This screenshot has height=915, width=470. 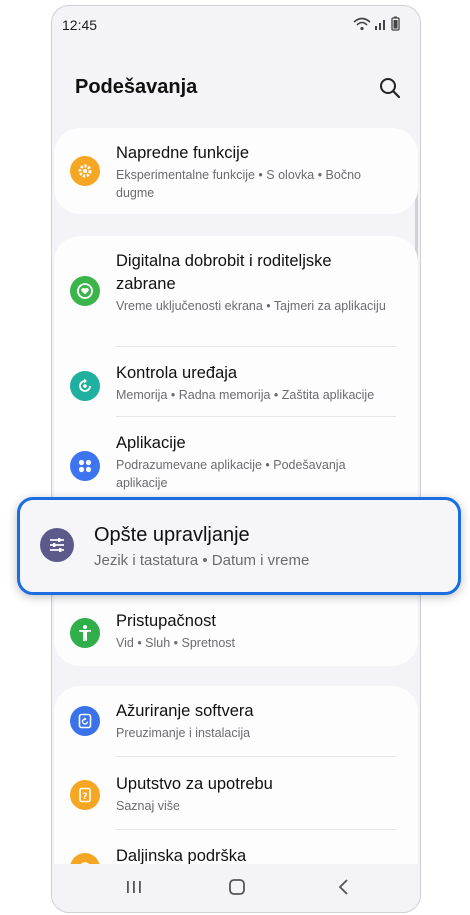 I want to click on page-title: Podešavanja, so click(x=136, y=87).